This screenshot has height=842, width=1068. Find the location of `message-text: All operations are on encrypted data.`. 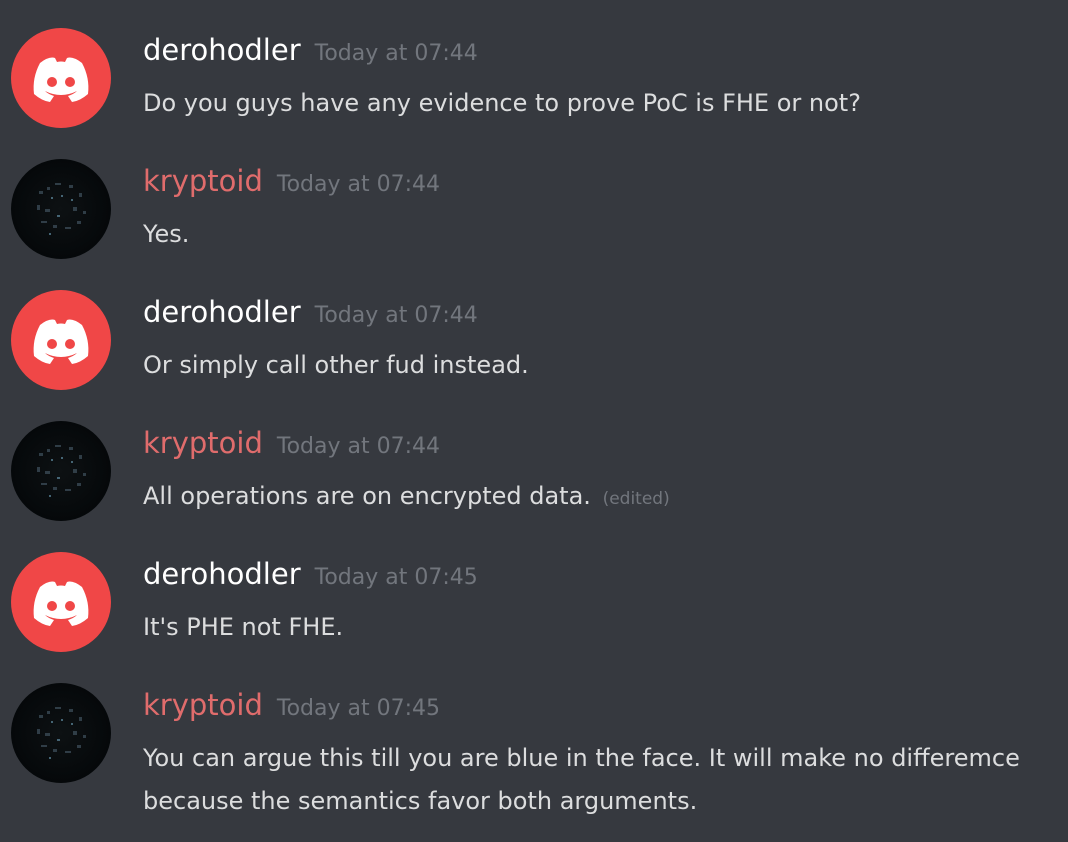

message-text: All operations are on encrypted data. is located at coordinates (367, 496).